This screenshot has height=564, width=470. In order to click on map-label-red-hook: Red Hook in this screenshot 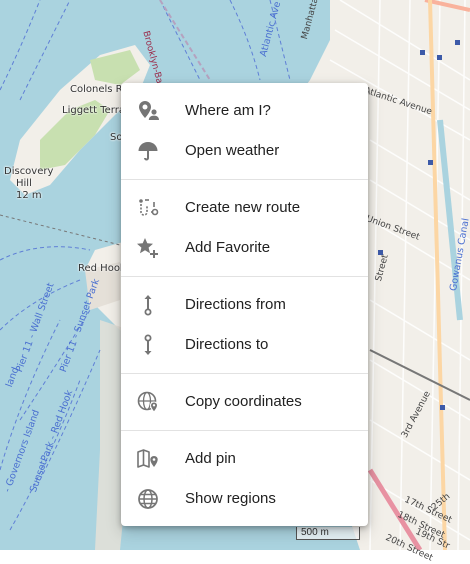, I will do `click(102, 268)`.